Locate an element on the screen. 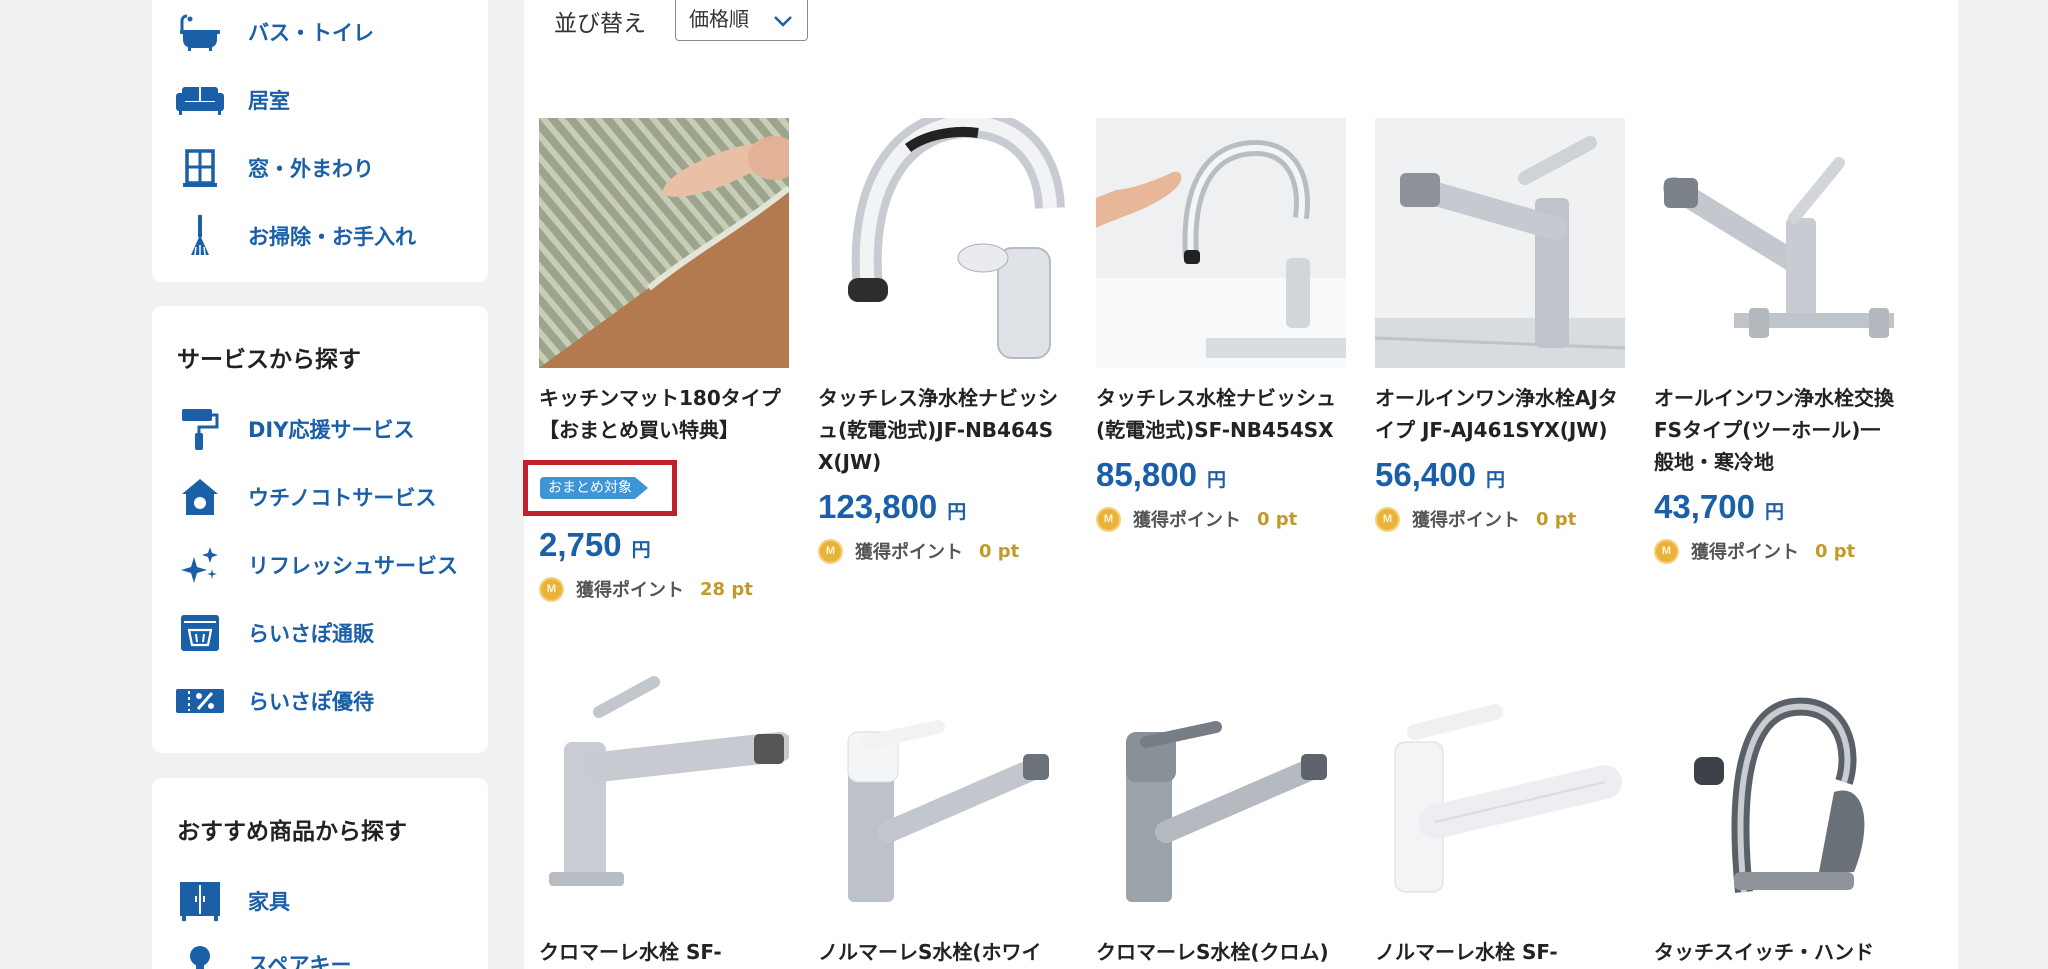 The height and width of the screenshot is (969, 2048). sidebar-item-cleaning: お掃除・お手入れ is located at coordinates (296, 236).